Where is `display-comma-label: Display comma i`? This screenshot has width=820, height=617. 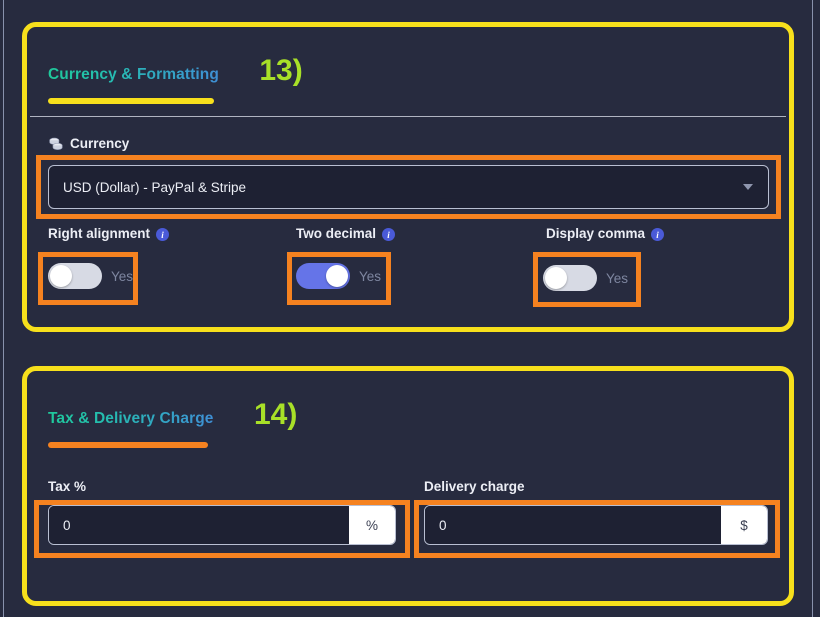 display-comma-label: Display comma i is located at coordinates (605, 233).